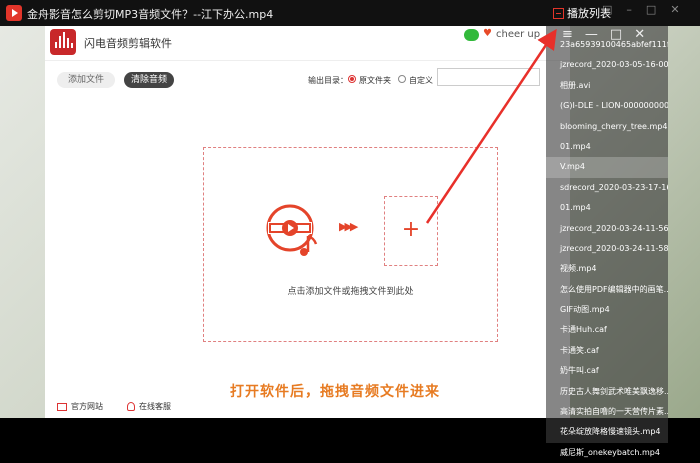 This screenshot has height=463, width=700. I want to click on playlist-item: 威尼斯_onekeybatch.mp4, so click(607, 453).